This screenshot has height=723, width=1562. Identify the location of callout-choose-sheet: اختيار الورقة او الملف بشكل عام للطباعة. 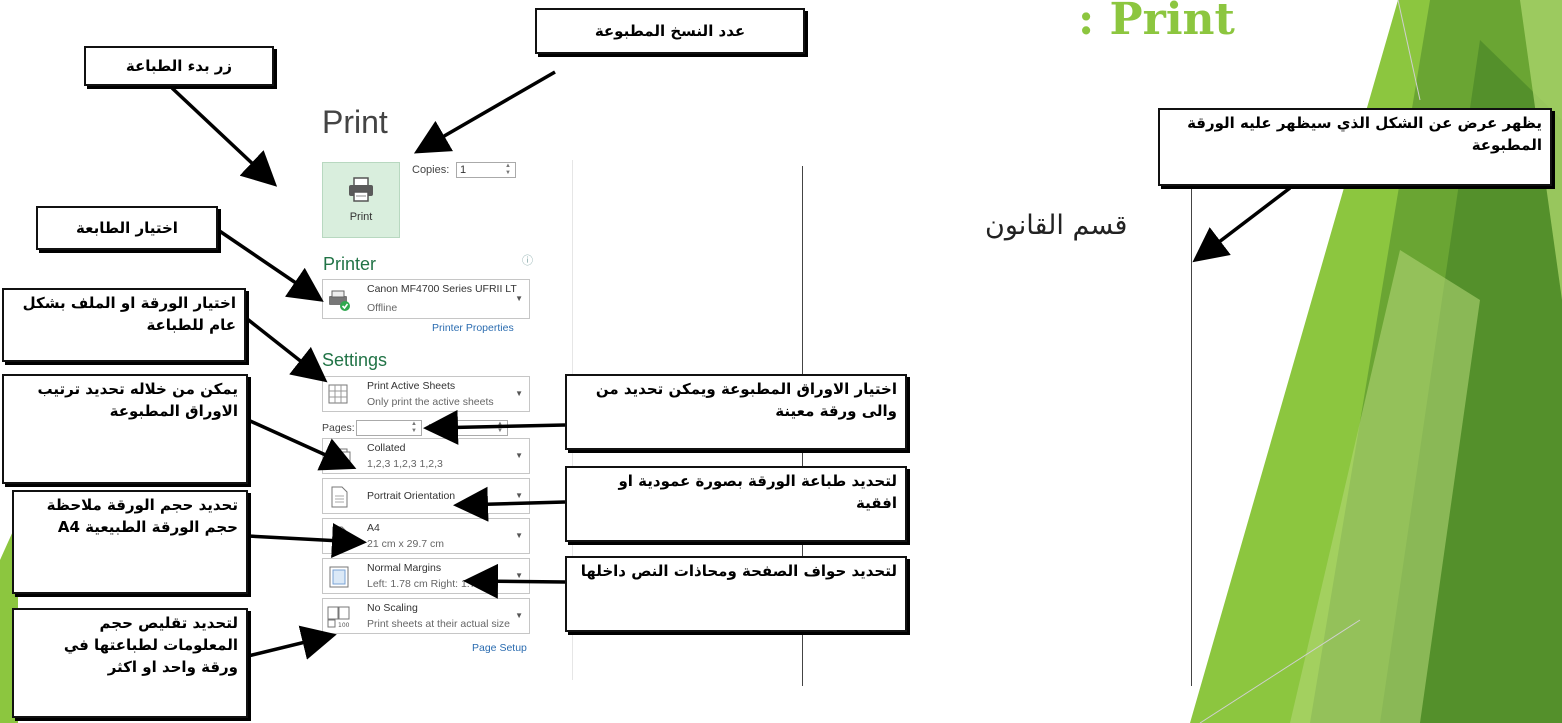
(124, 325).